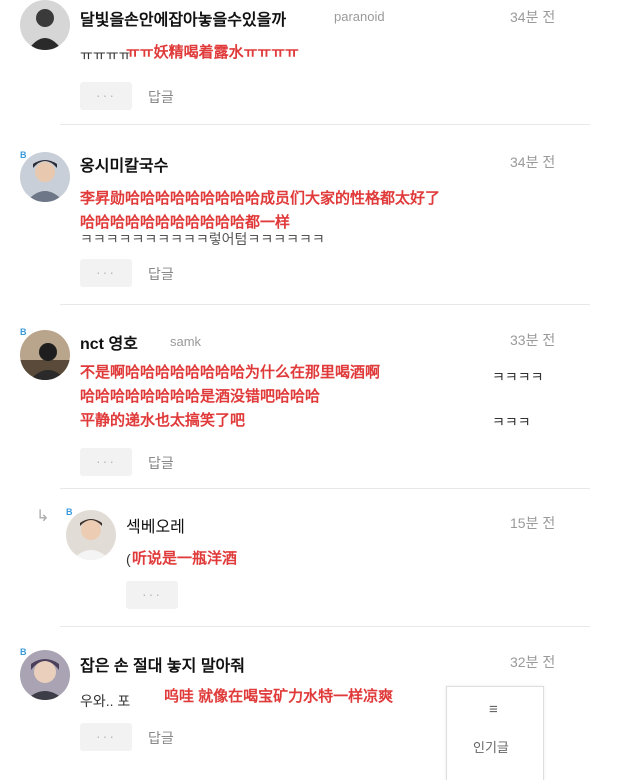  Describe the element at coordinates (230, 372) in the screenshot. I see `overlay-caption: 不是啊哈哈哈哈哈哈哈哈为什么在那里喝酒啊` at that location.